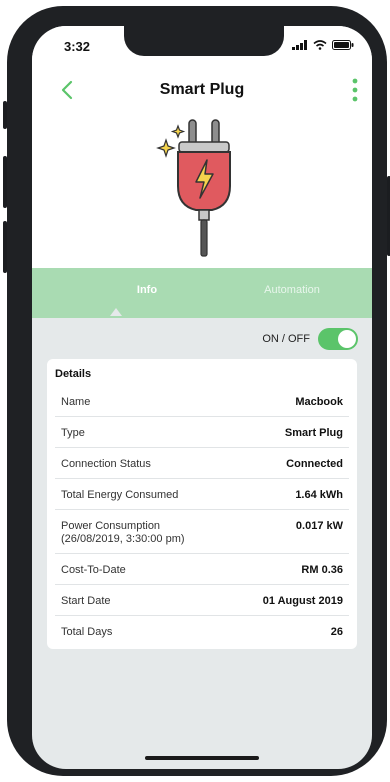  I want to click on detail-label: Total Days, so click(87, 632).